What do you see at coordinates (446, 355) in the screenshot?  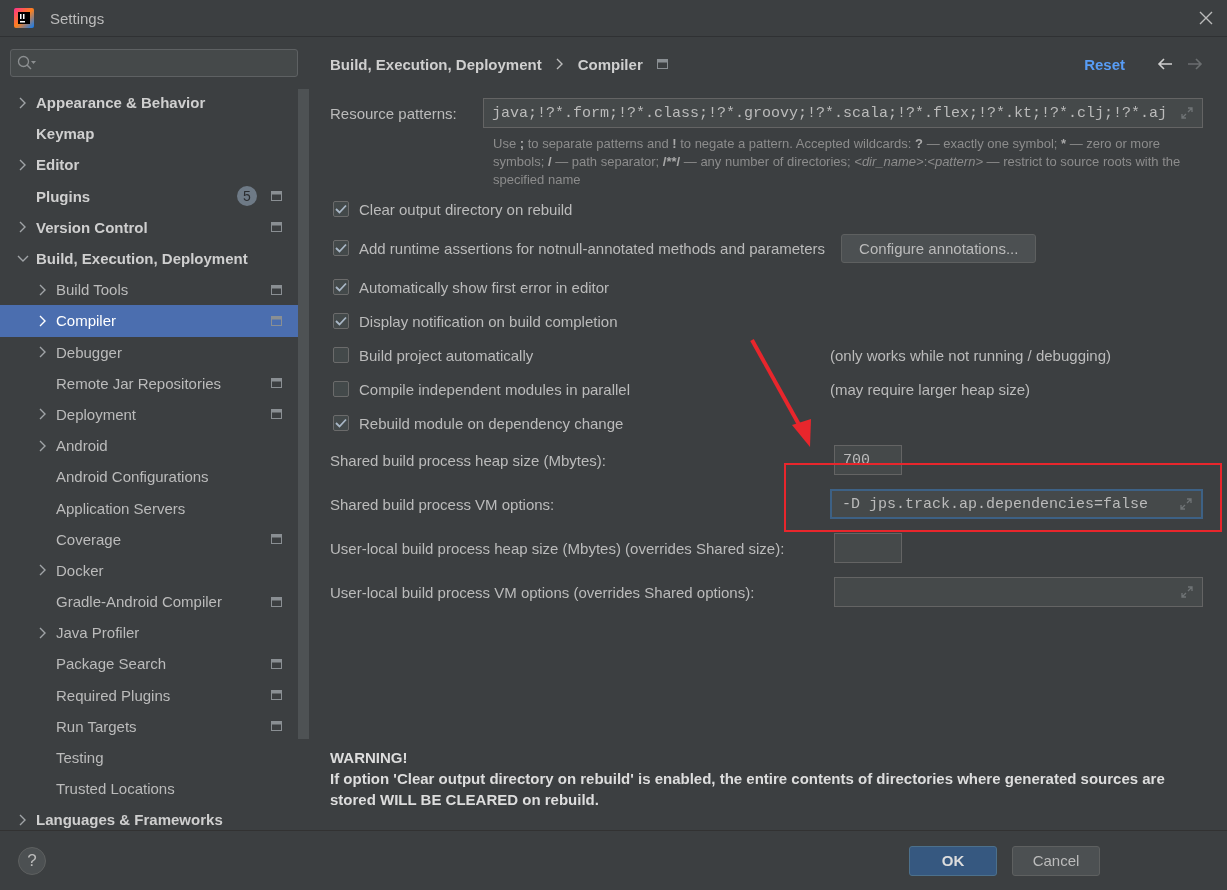 I see `checkbox-label: Build project automatically` at bounding box center [446, 355].